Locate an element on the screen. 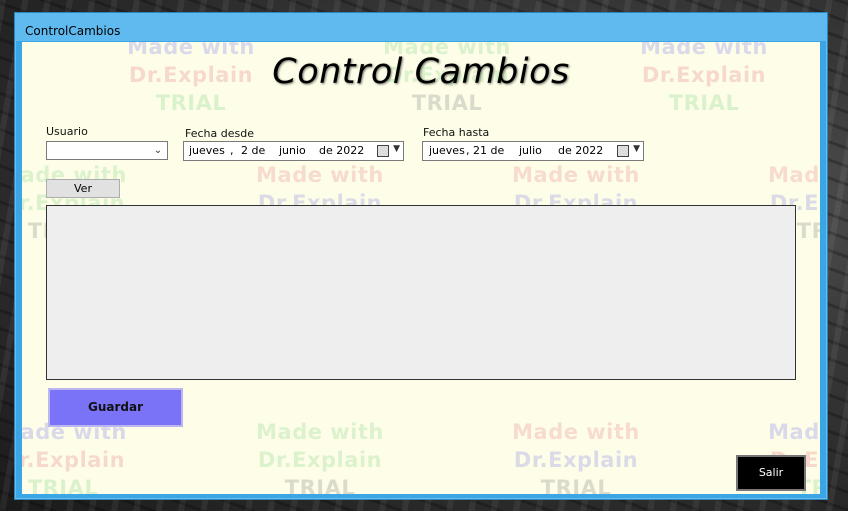 This screenshot has width=848, height=511. title-bar: ControlCambios is located at coordinates (421, 27).